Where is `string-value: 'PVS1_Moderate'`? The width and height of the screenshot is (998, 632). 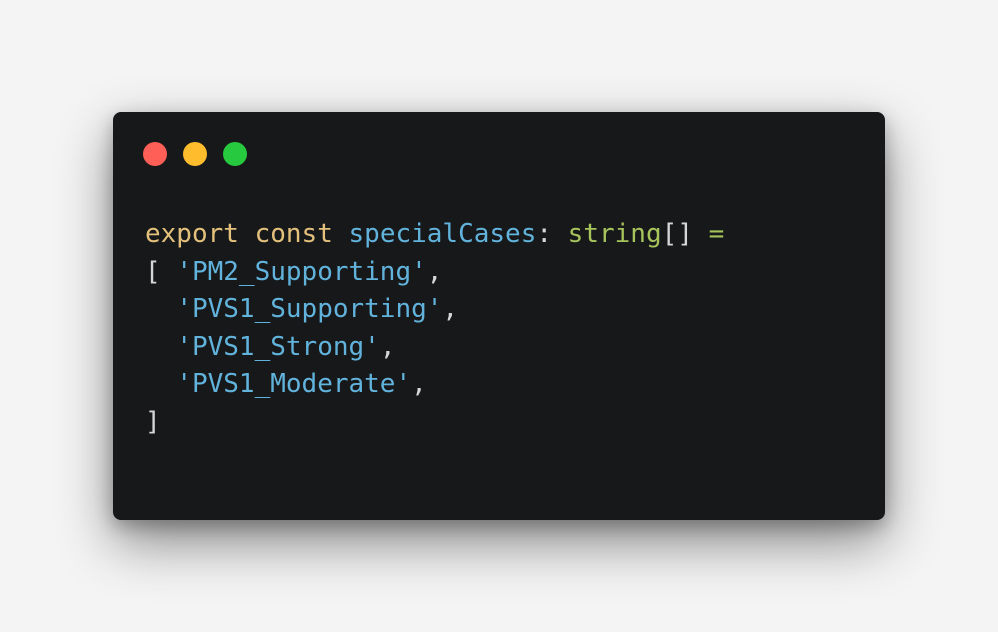 string-value: 'PVS1_Moderate' is located at coordinates (294, 384).